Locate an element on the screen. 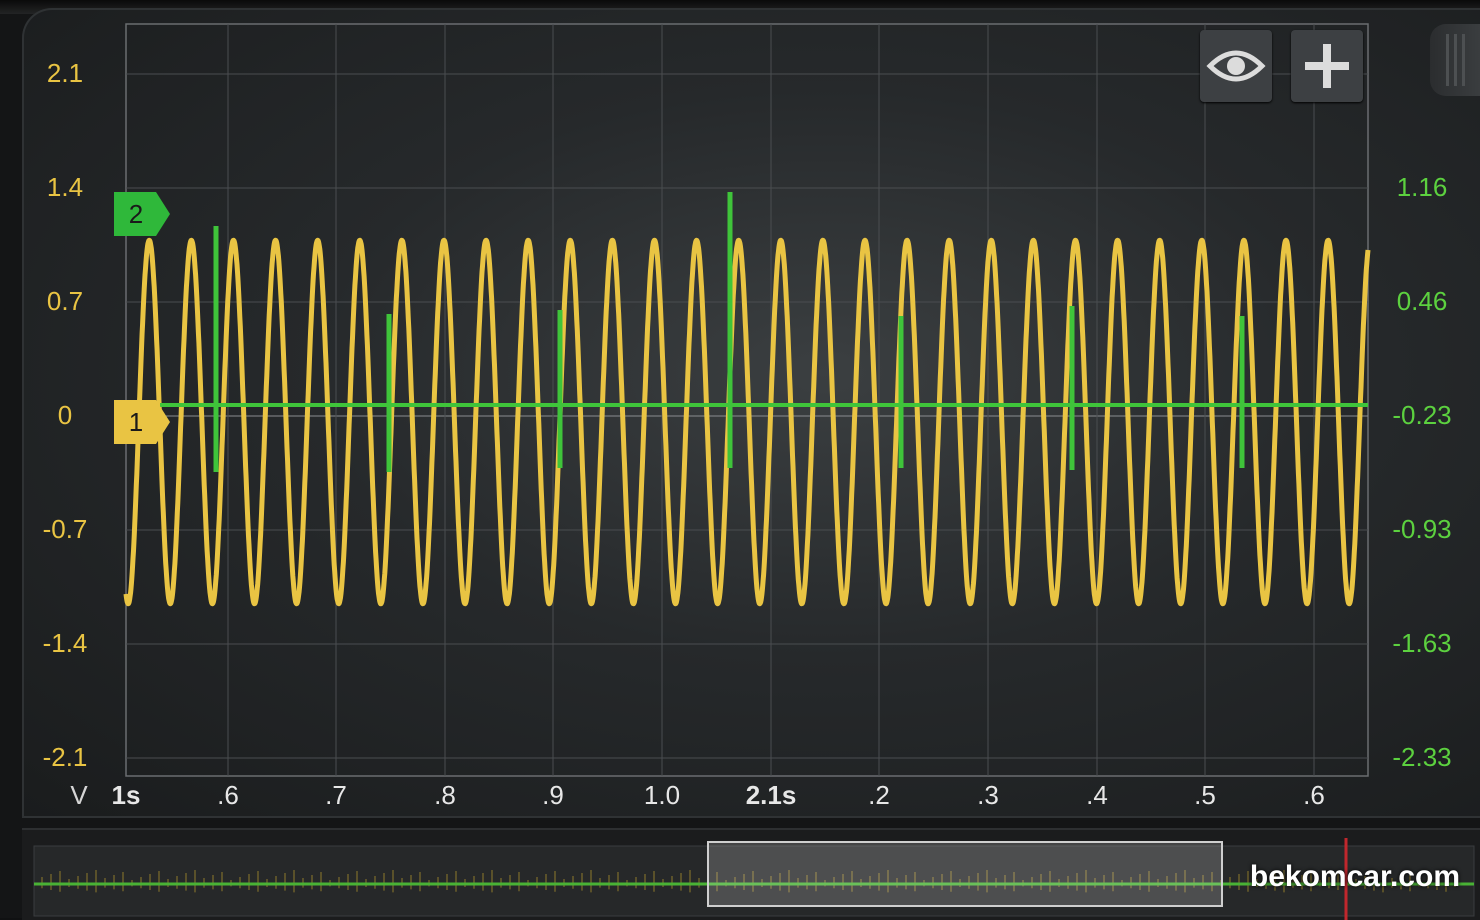 Image resolution: width=1480 pixels, height=920 pixels. channel-1-marker-label: 1 is located at coordinates (136, 422).